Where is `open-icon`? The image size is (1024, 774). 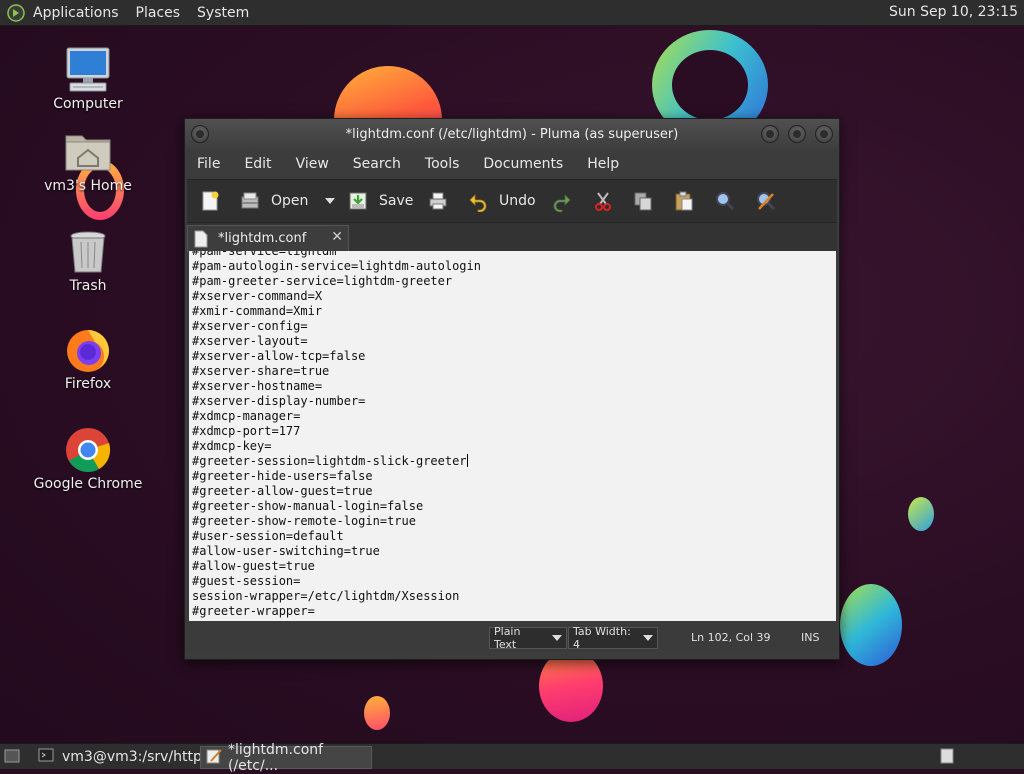
open-icon is located at coordinates (250, 201).